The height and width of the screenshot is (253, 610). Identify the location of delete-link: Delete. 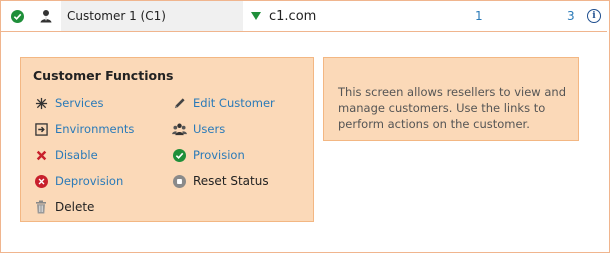
(63, 207).